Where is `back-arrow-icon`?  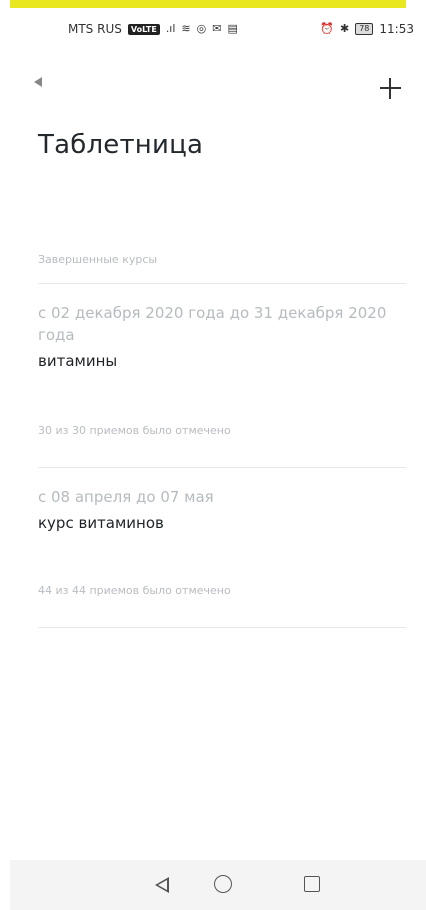
back-arrow-icon is located at coordinates (38, 82).